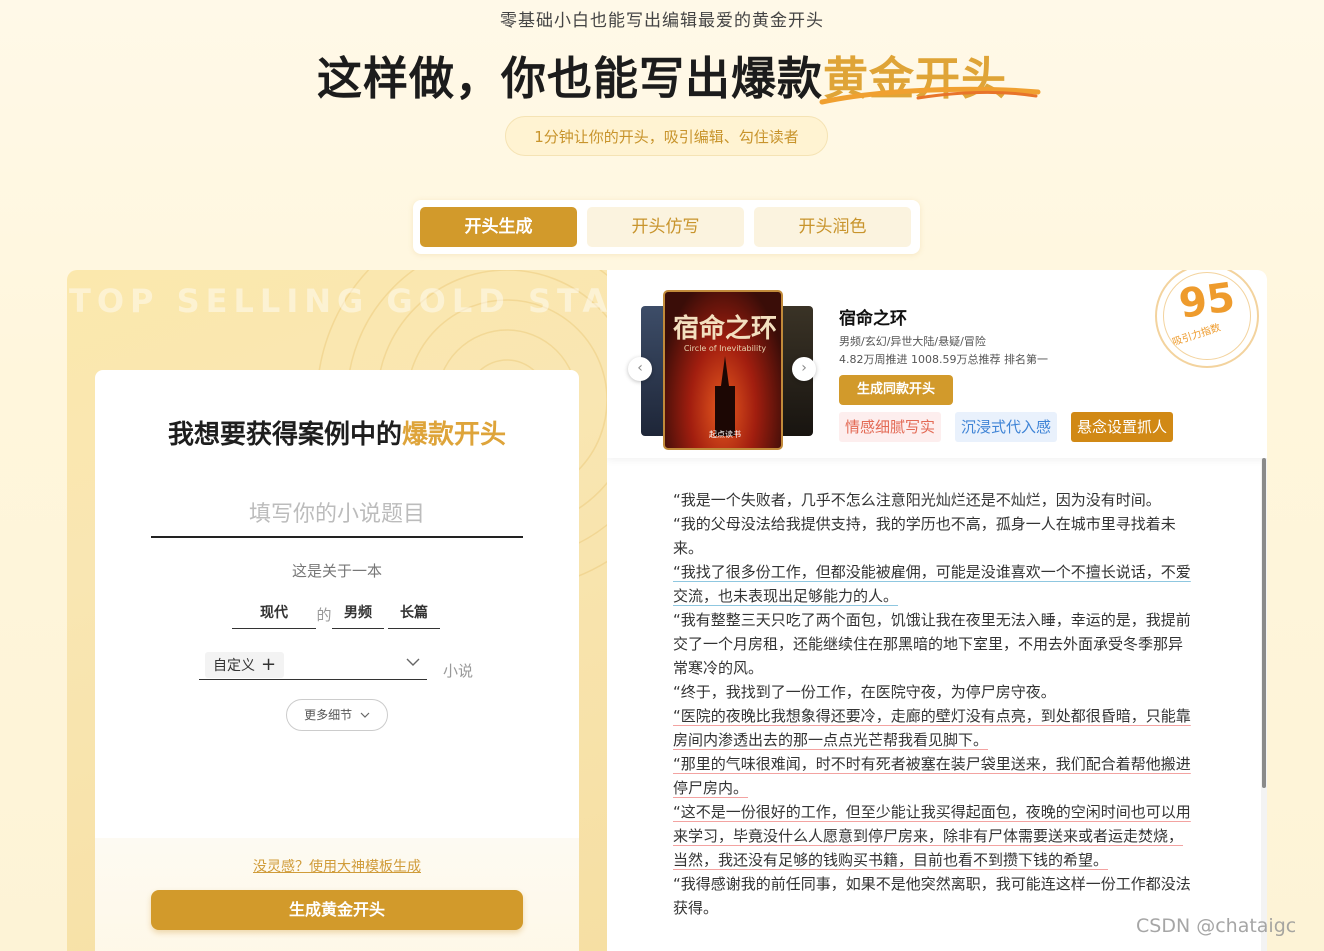  I want to click on book-name: 宿命之环, so click(873, 319).